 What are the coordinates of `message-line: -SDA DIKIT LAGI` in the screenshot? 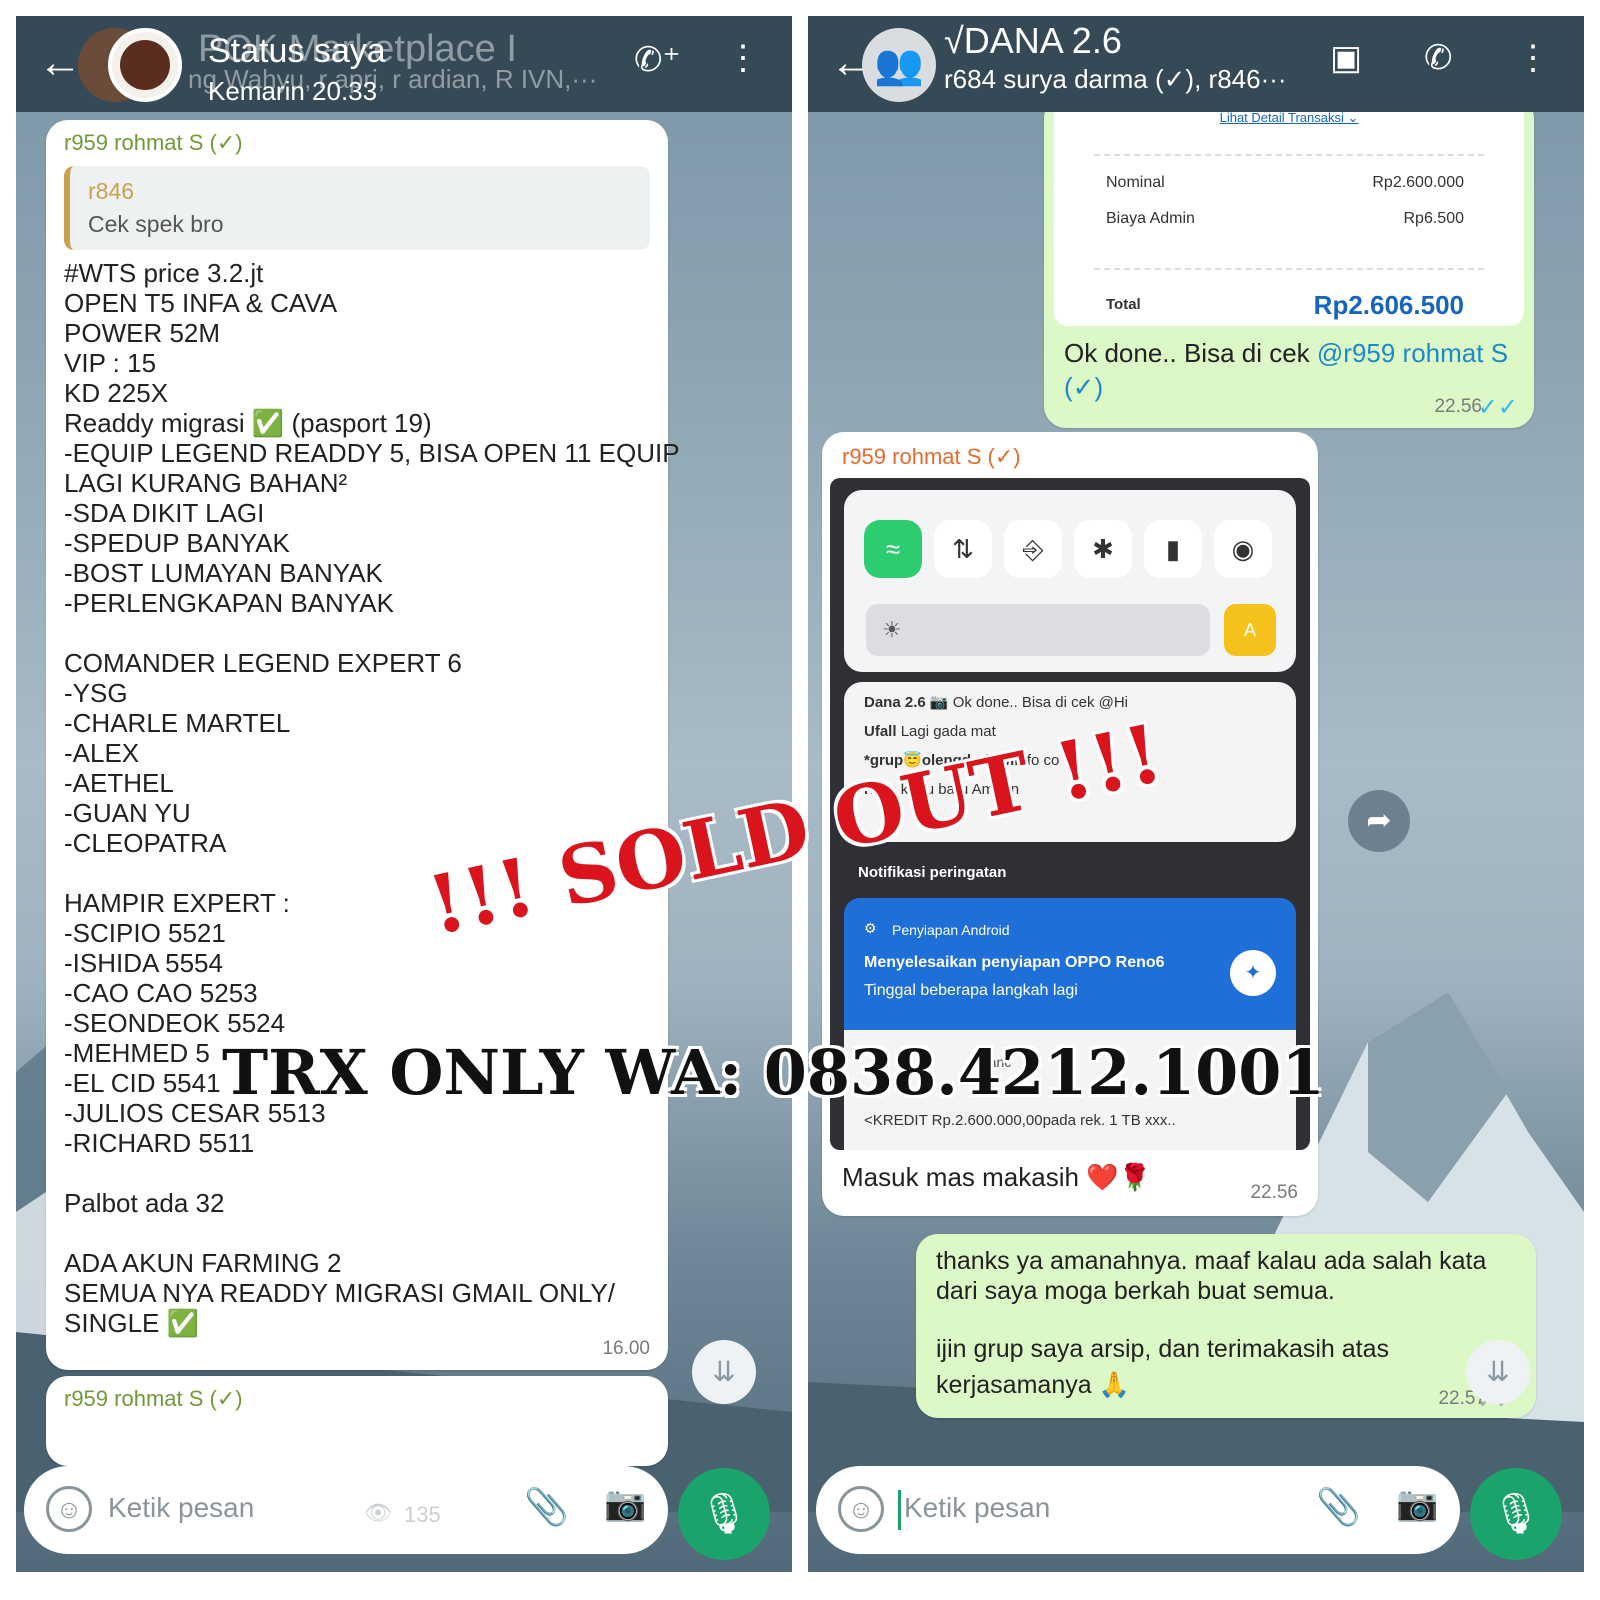 It's located at (164, 513).